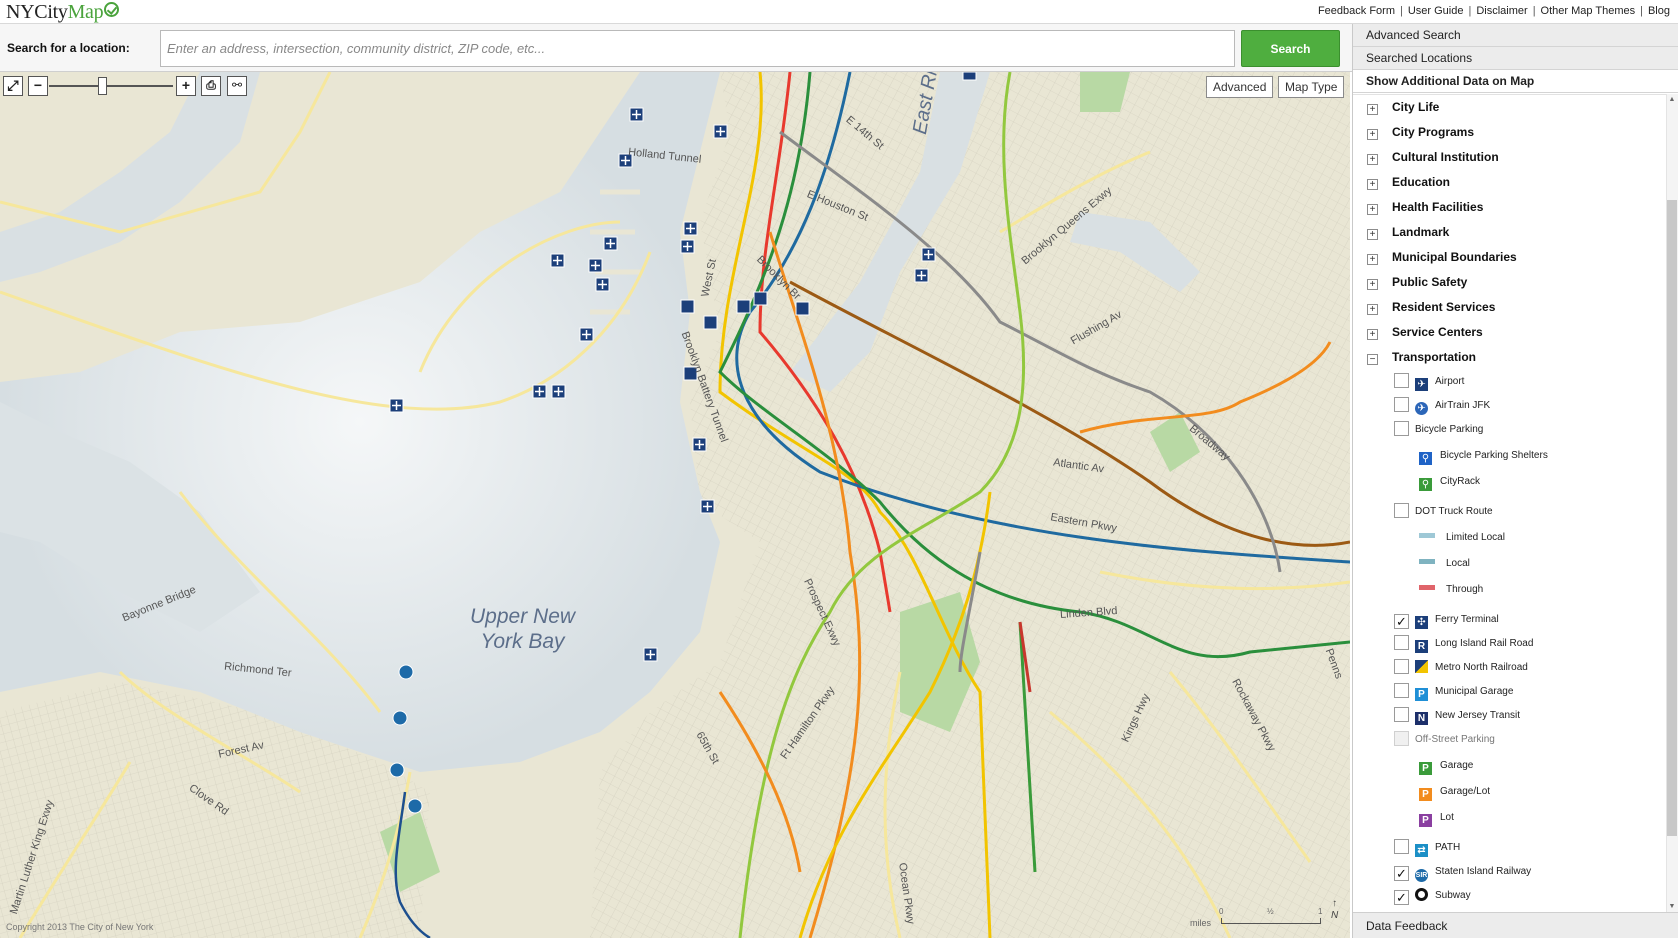 This screenshot has width=1678, height=938. I want to click on layer-lirr: R Long Island Rail Road, so click(1463, 645).